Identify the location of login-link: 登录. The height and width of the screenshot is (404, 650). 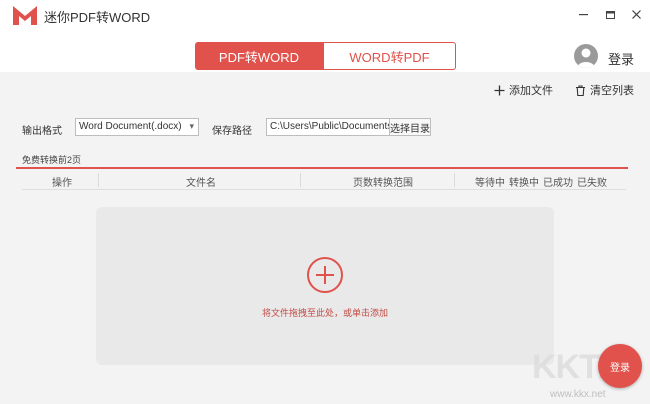
(621, 58).